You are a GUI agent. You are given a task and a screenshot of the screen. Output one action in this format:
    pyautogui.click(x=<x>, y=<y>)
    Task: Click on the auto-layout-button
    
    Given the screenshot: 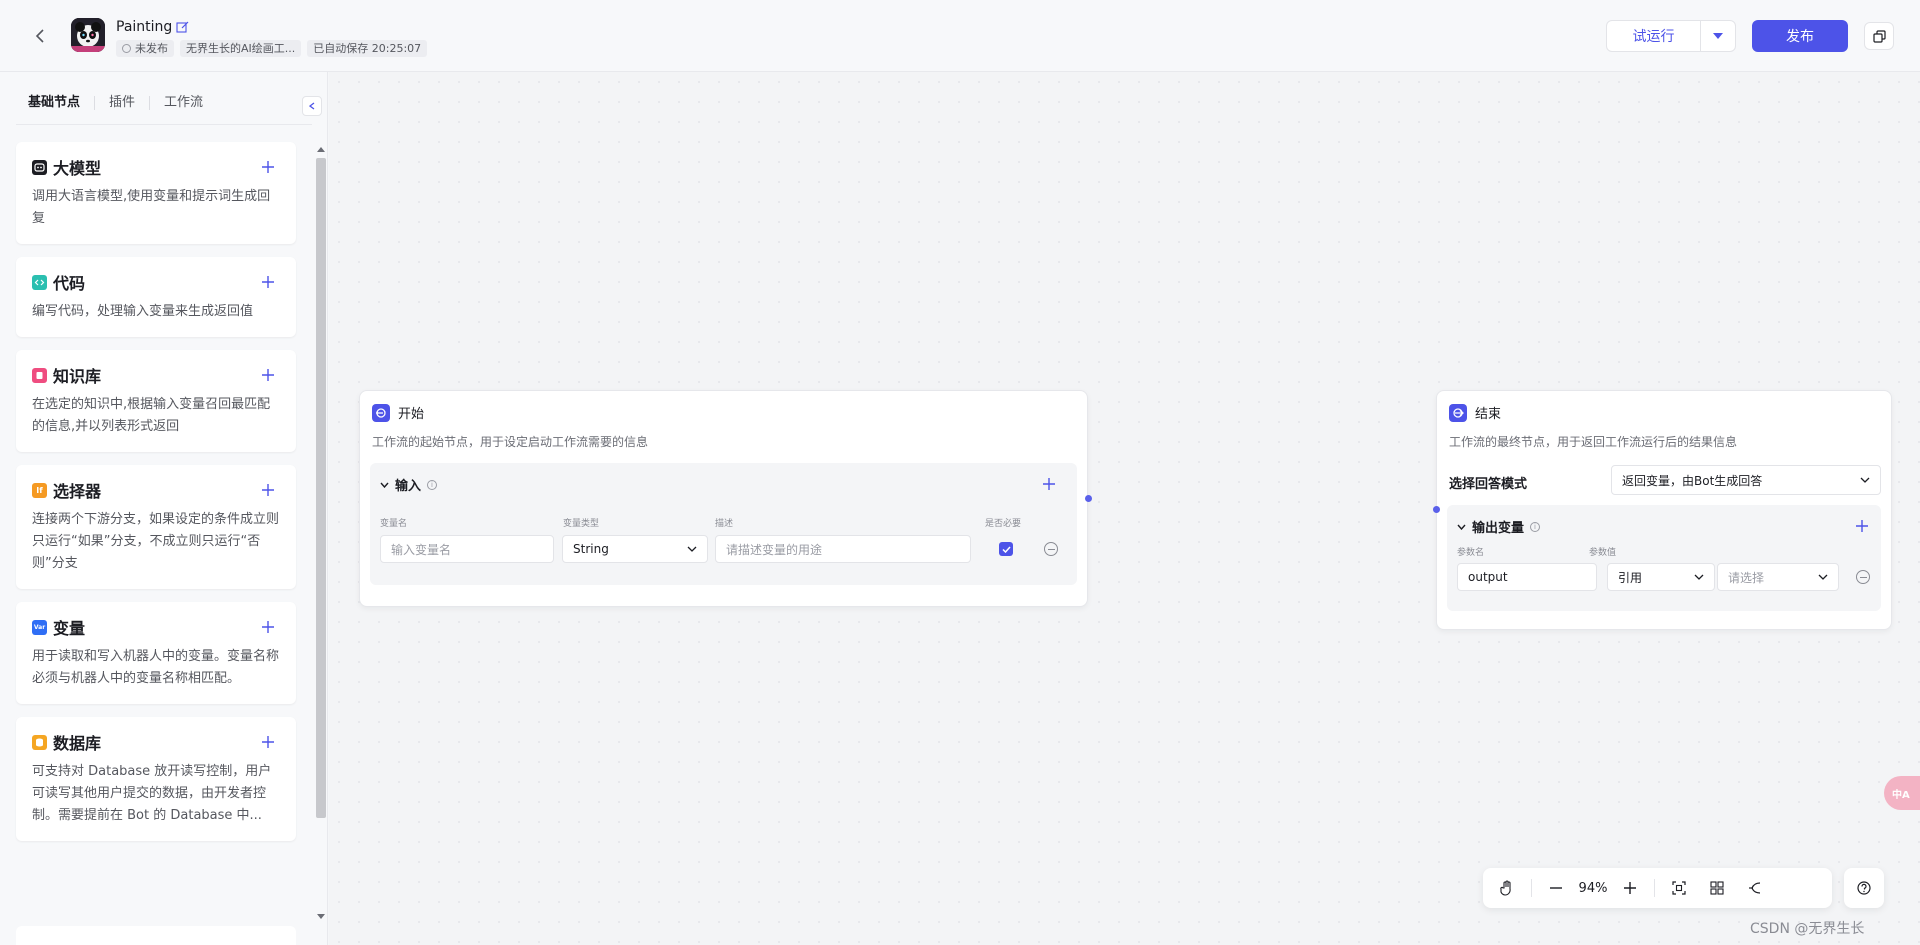 What is the action you would take?
    pyautogui.click(x=1717, y=888)
    